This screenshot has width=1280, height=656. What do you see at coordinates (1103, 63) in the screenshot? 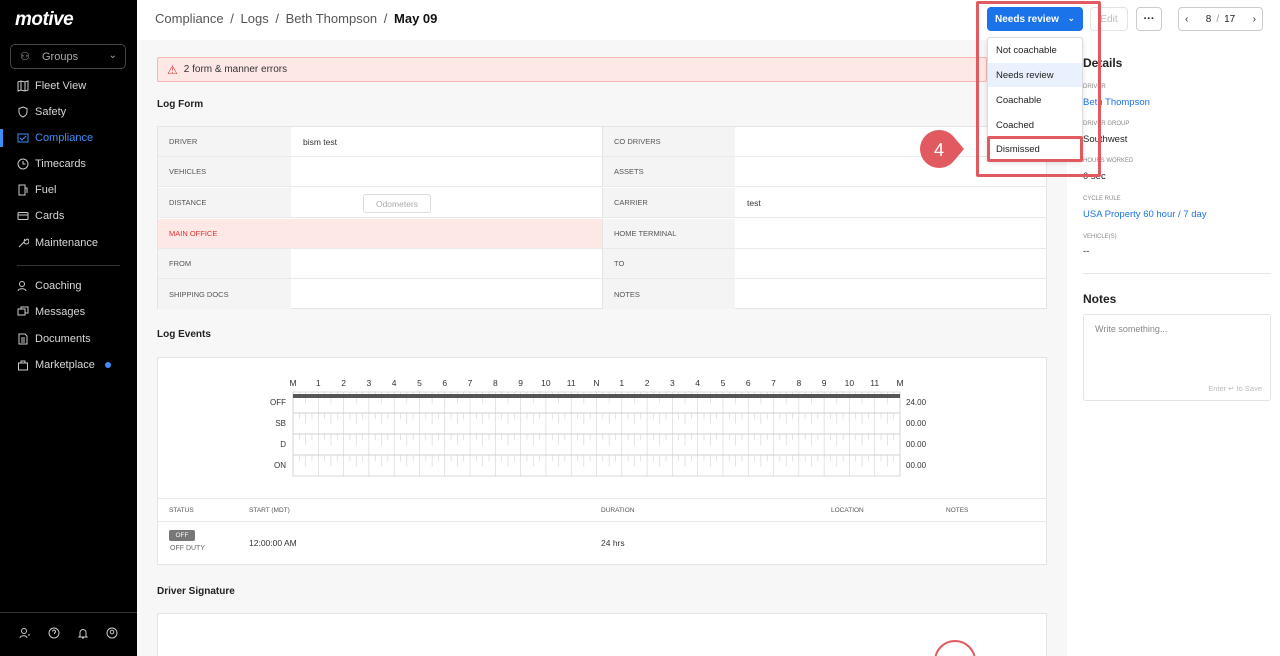
I see `details-title: Details` at bounding box center [1103, 63].